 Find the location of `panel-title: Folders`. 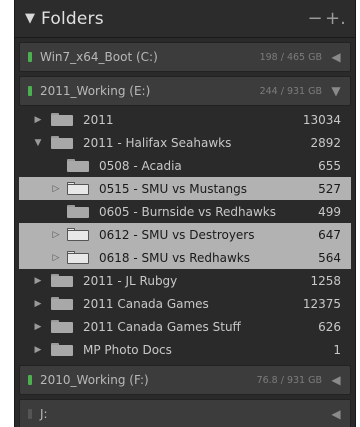

panel-title: Folders is located at coordinates (72, 18).